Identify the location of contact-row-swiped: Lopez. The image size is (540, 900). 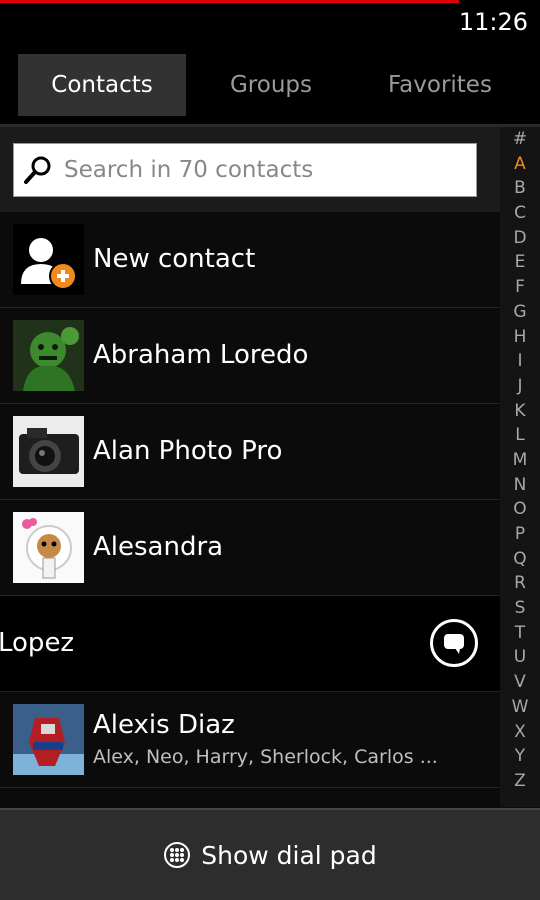
(250, 644).